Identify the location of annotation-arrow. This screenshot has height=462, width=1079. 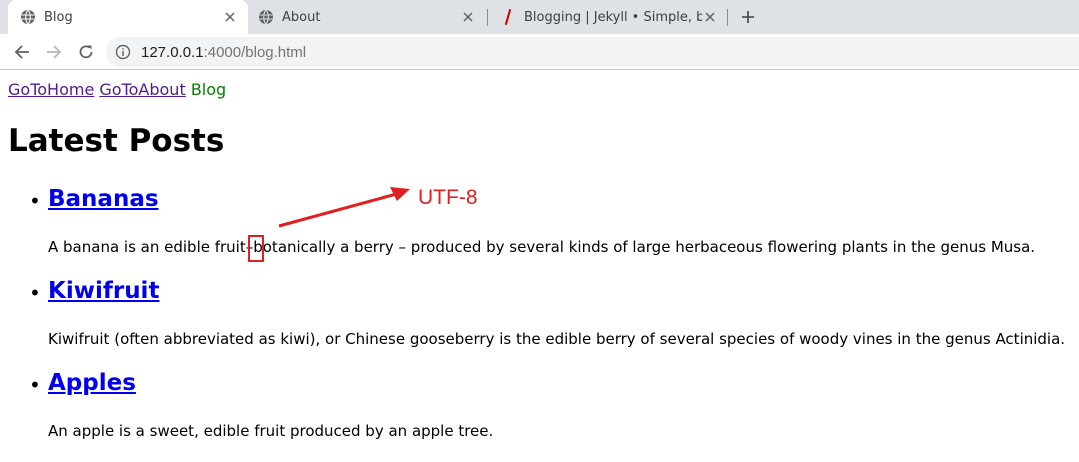
(344, 207).